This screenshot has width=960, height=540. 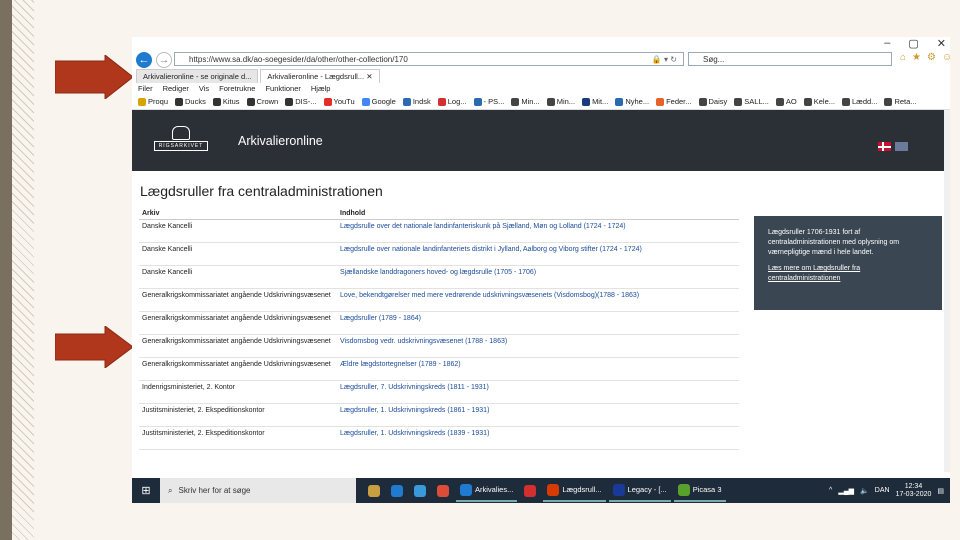 I want to click on favorite-label: Google, so click(x=383, y=101).